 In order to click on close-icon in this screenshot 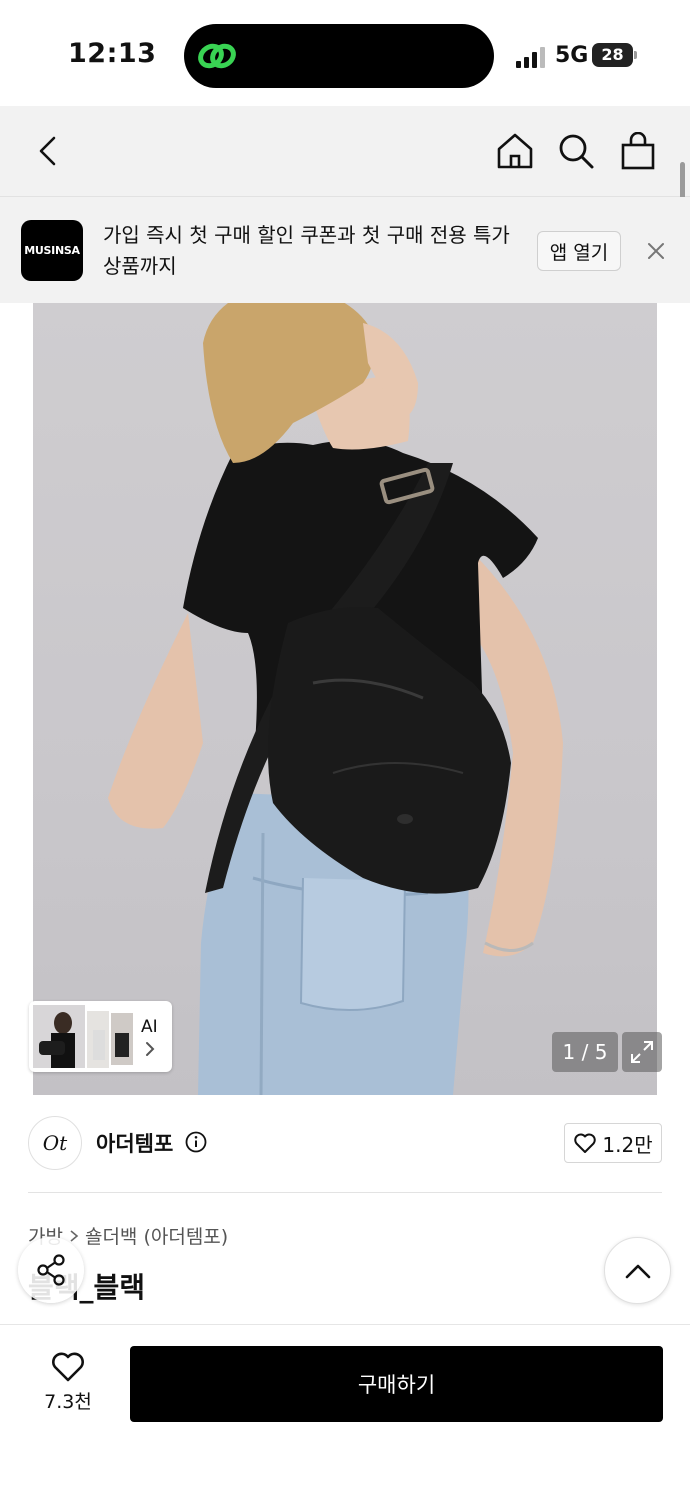, I will do `click(656, 251)`.